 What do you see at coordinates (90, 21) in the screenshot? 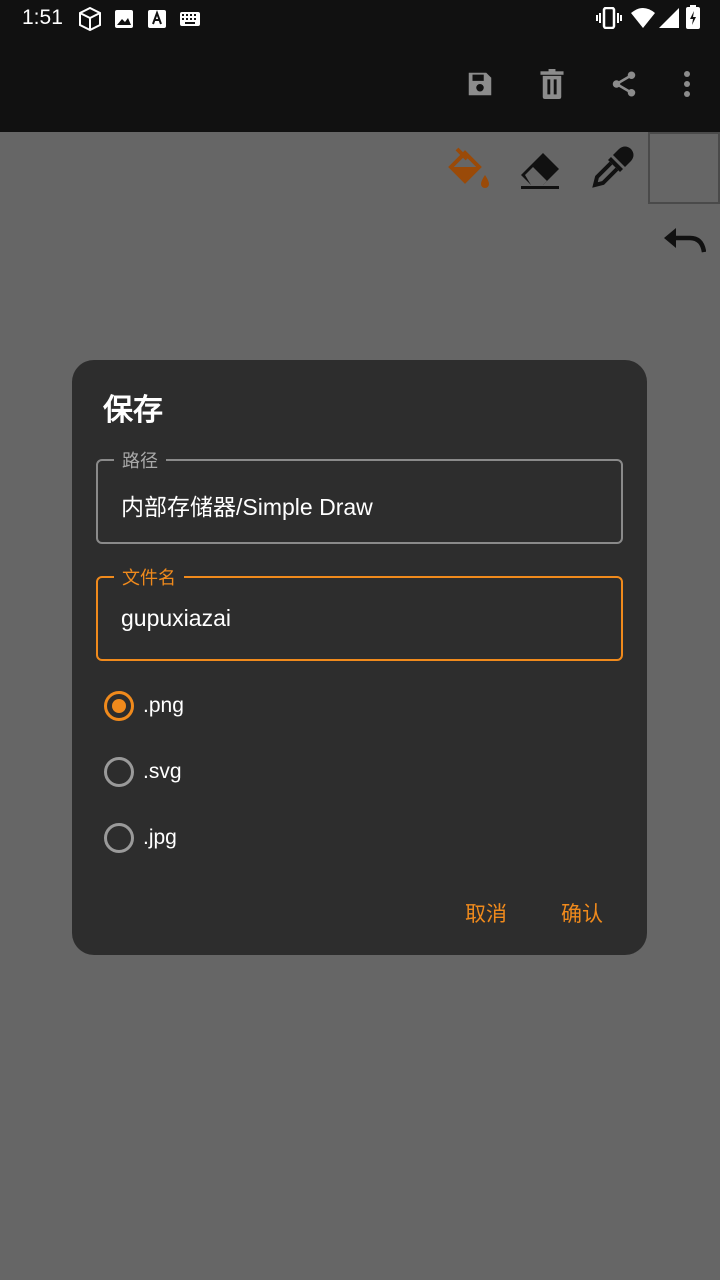
I see `cube-icon` at bounding box center [90, 21].